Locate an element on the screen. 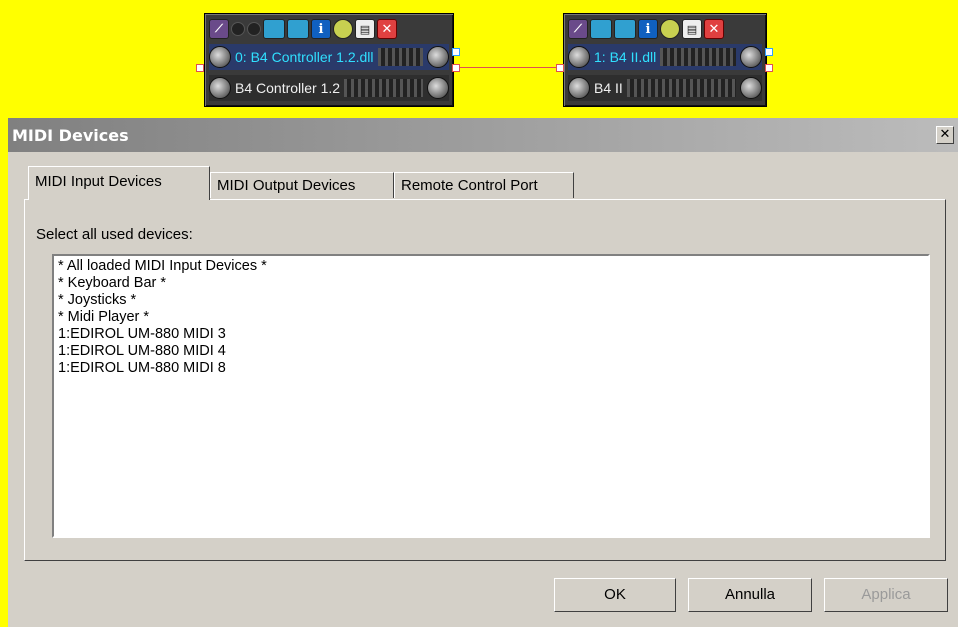 The height and width of the screenshot is (627, 958). module-name-row: B4 Controller 1.2 is located at coordinates (329, 88).